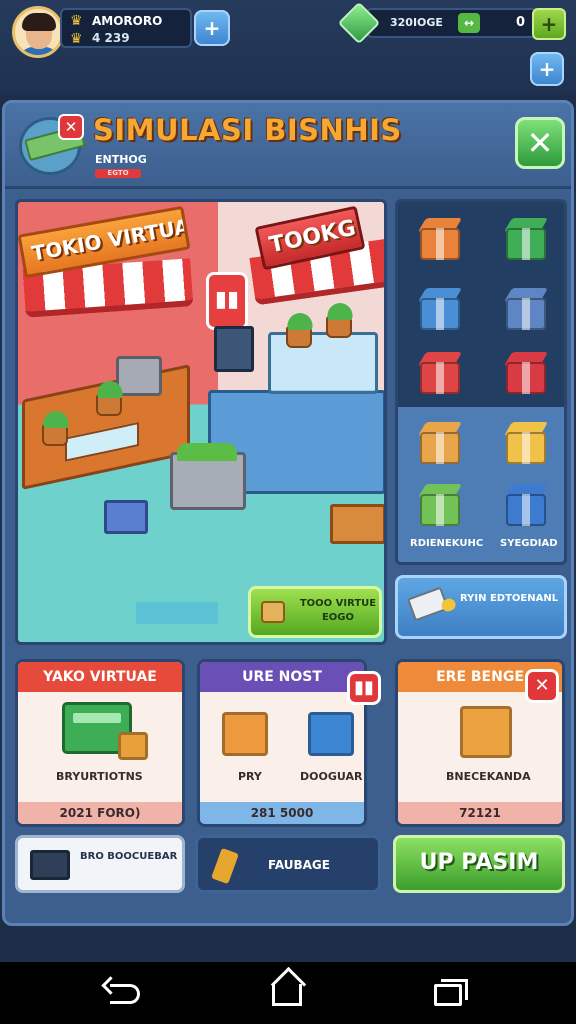 The image size is (576, 1024). I want to click on title-bar: ✕ SIMULASI BISNHIS ENTHOG EGTO ✕, so click(288, 146).